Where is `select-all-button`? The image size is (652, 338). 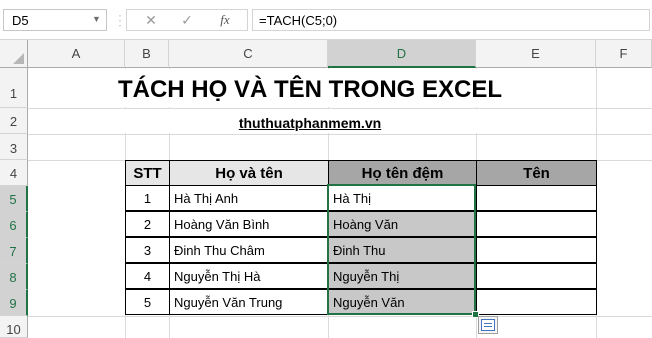
select-all-button is located at coordinates (14, 54).